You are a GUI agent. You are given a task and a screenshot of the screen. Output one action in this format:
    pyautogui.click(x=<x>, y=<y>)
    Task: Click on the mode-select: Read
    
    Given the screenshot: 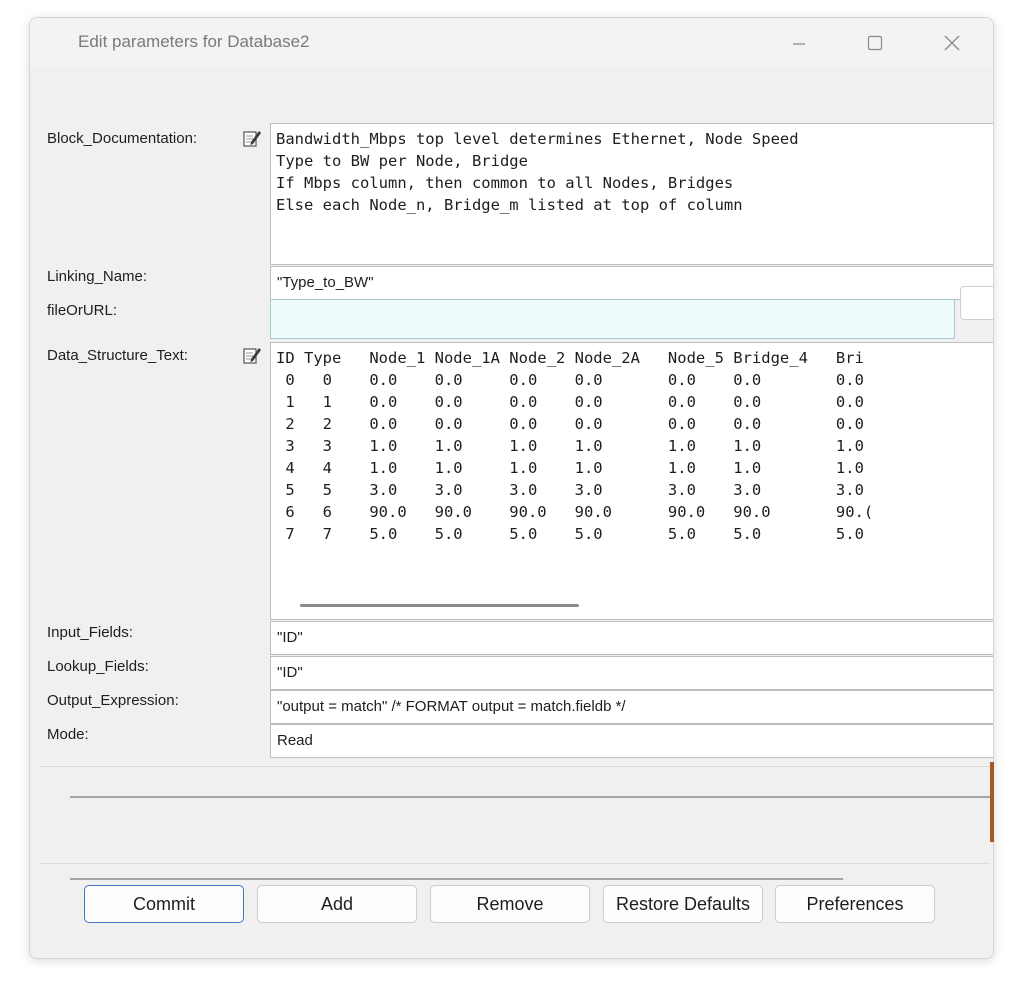 What is the action you would take?
    pyautogui.click(x=631, y=741)
    